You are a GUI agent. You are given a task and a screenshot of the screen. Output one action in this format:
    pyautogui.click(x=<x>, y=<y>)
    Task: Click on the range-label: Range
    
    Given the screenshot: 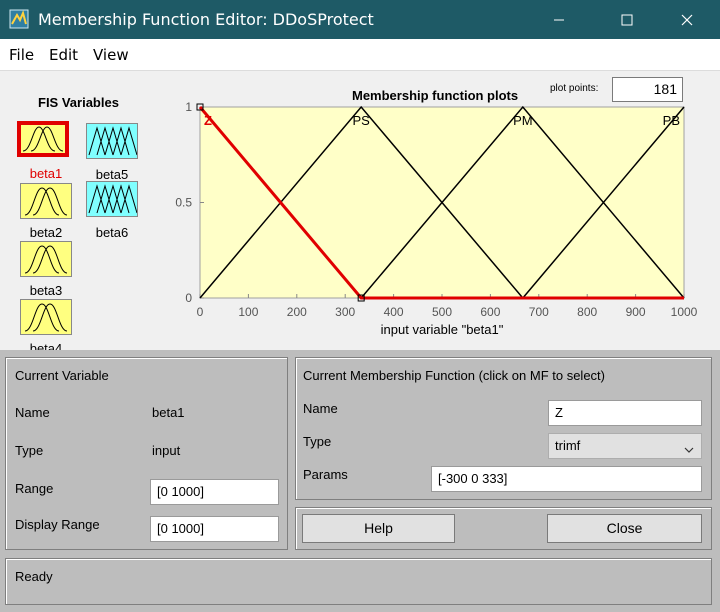 What is the action you would take?
    pyautogui.click(x=34, y=488)
    